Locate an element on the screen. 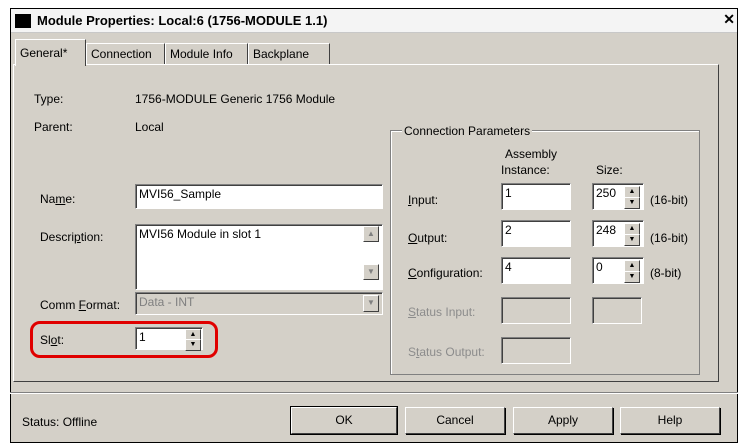 This screenshot has height=443, width=738. input-instance-field: 1 is located at coordinates (536, 196).